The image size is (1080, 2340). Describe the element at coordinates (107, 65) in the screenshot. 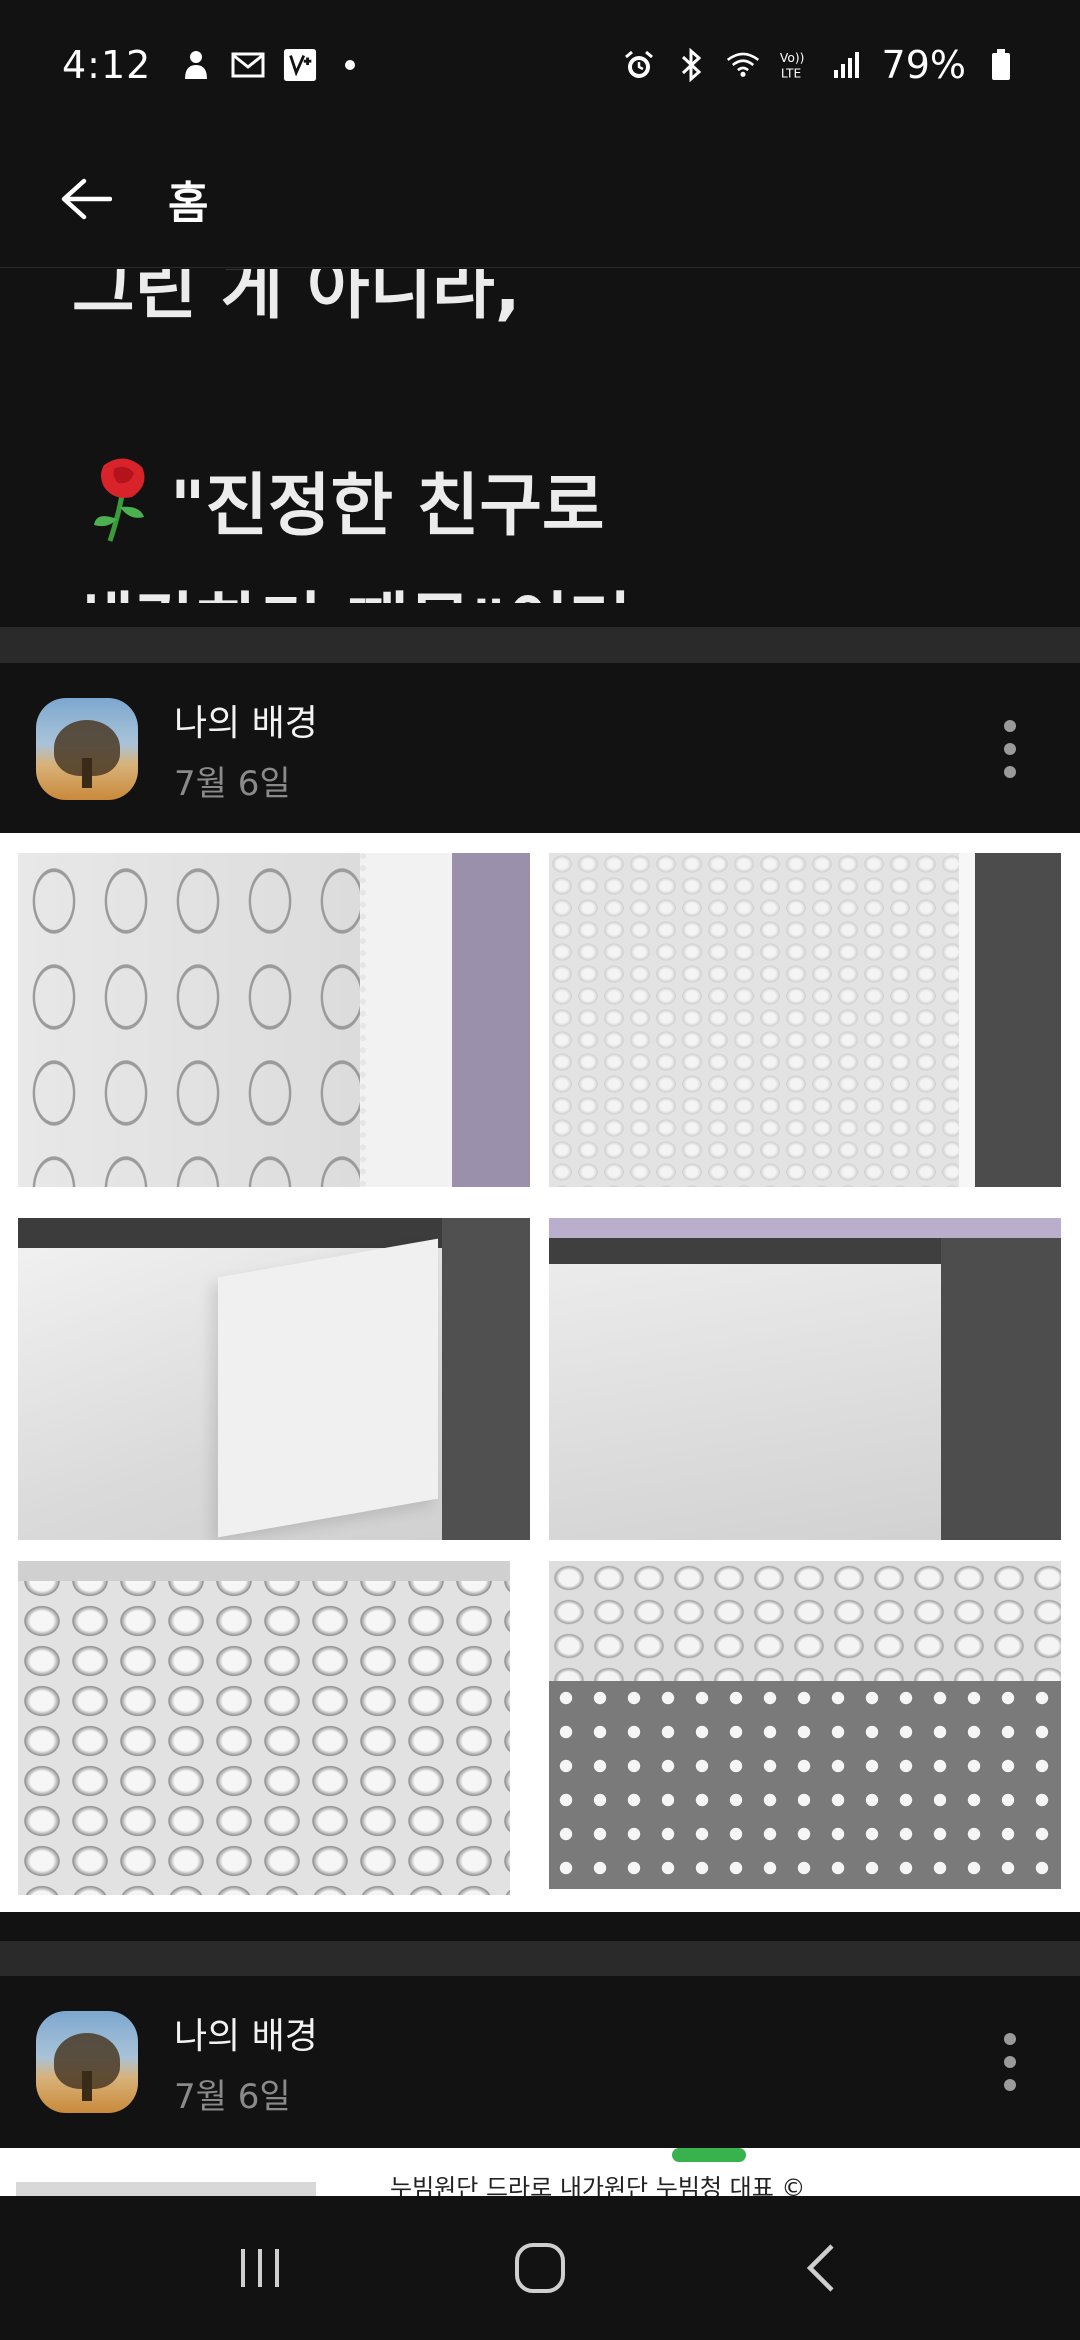

I see `status-time: 4:12` at that location.